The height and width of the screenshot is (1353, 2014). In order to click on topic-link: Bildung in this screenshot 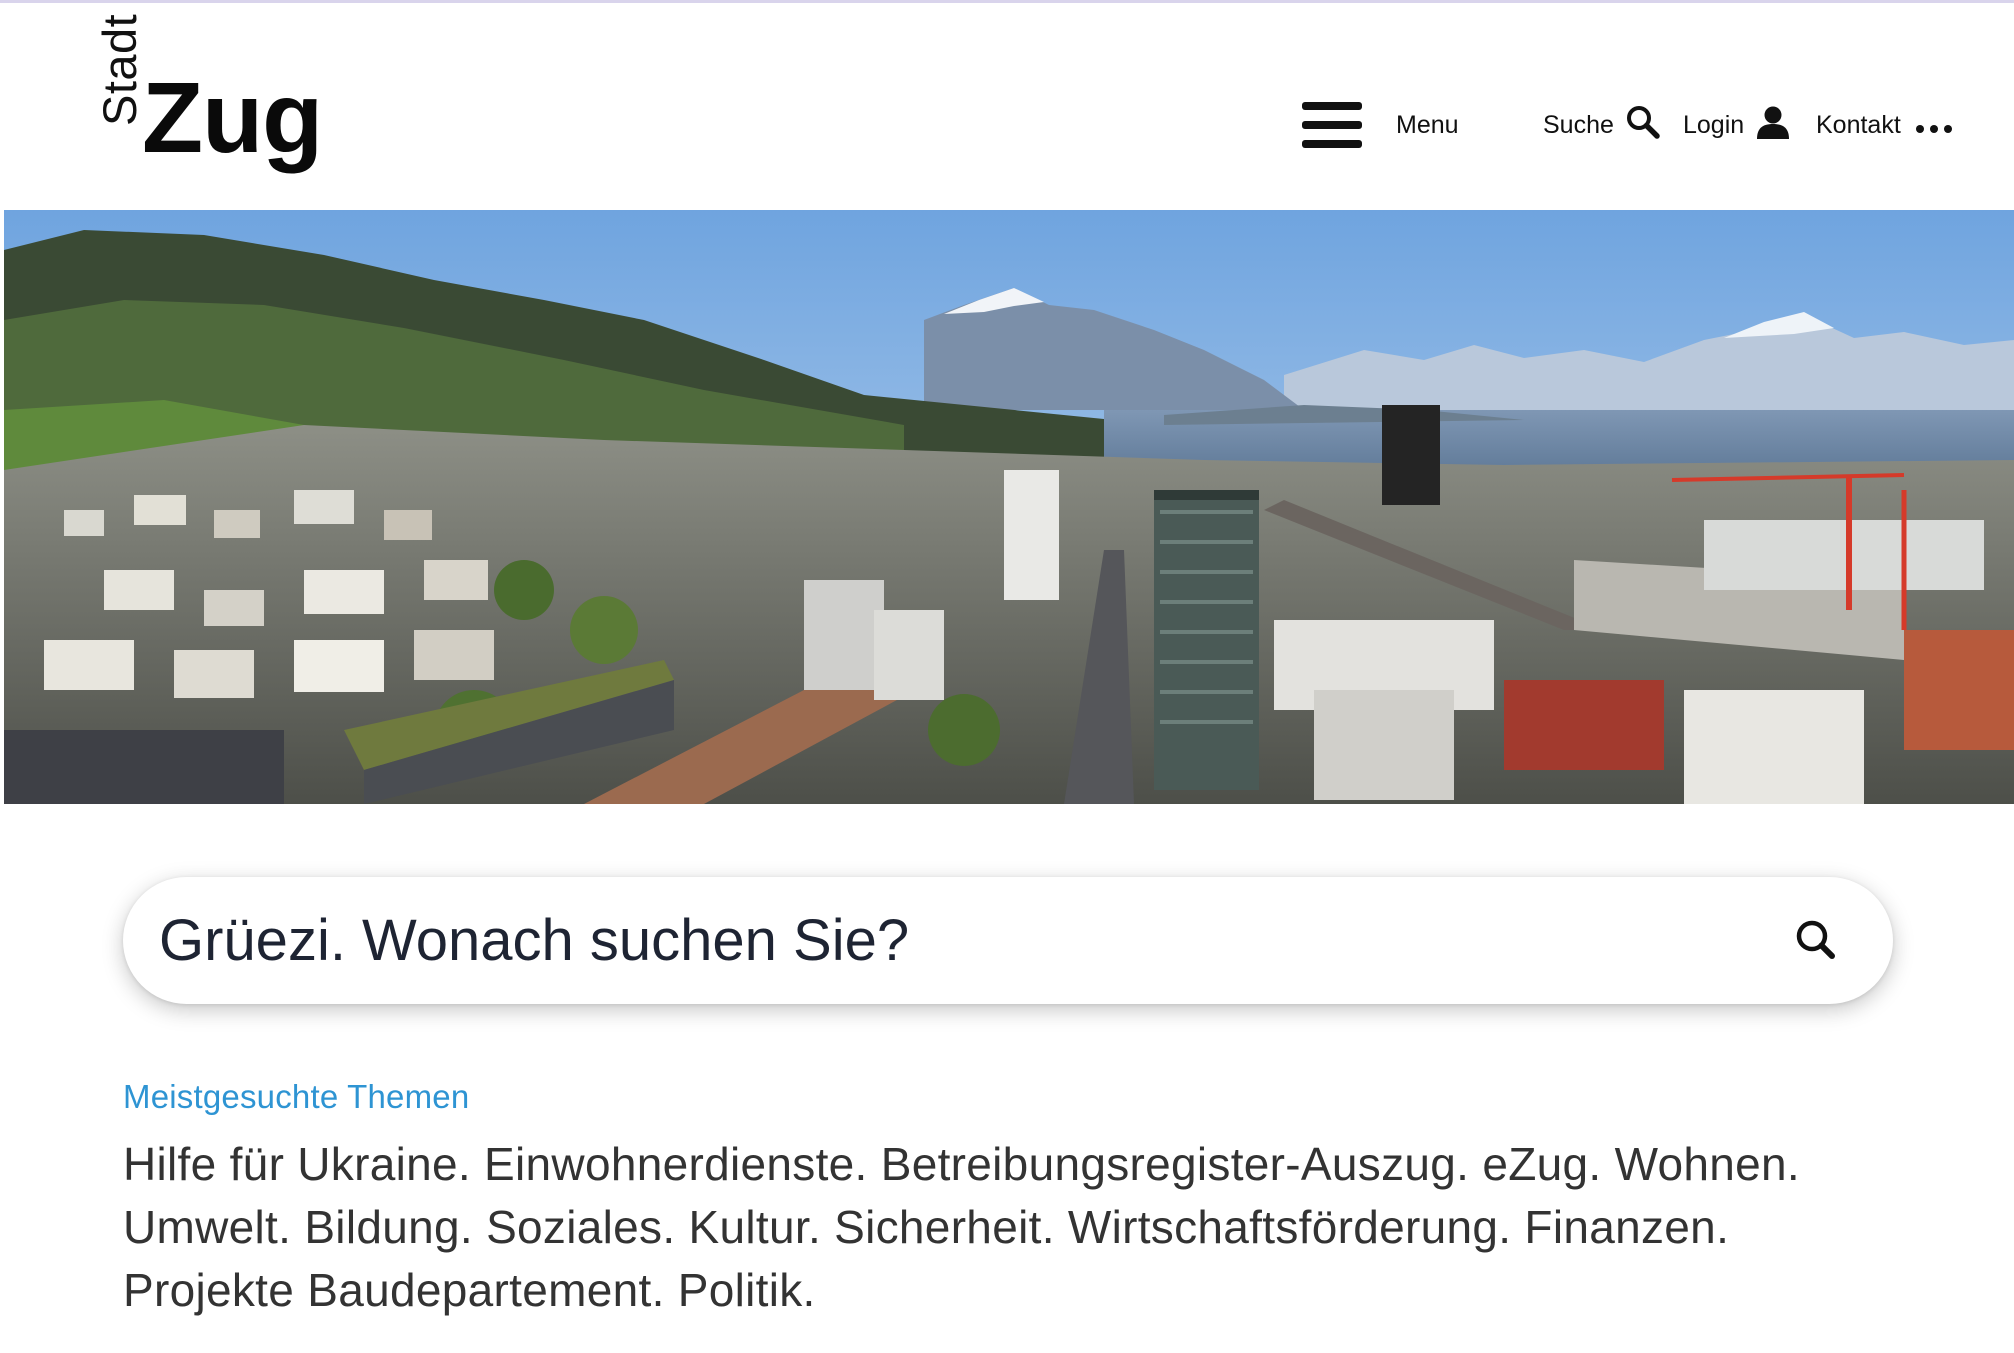, I will do `click(395, 1227)`.